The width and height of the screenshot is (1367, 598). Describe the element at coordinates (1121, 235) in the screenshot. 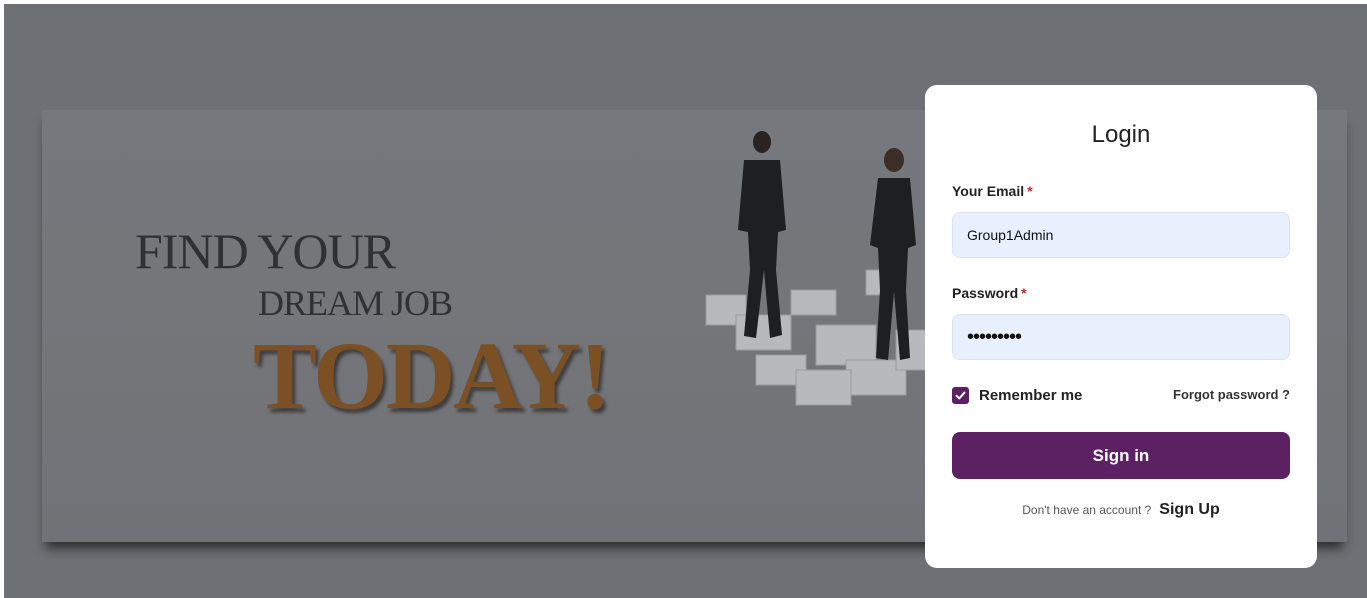

I see `email-field` at that location.